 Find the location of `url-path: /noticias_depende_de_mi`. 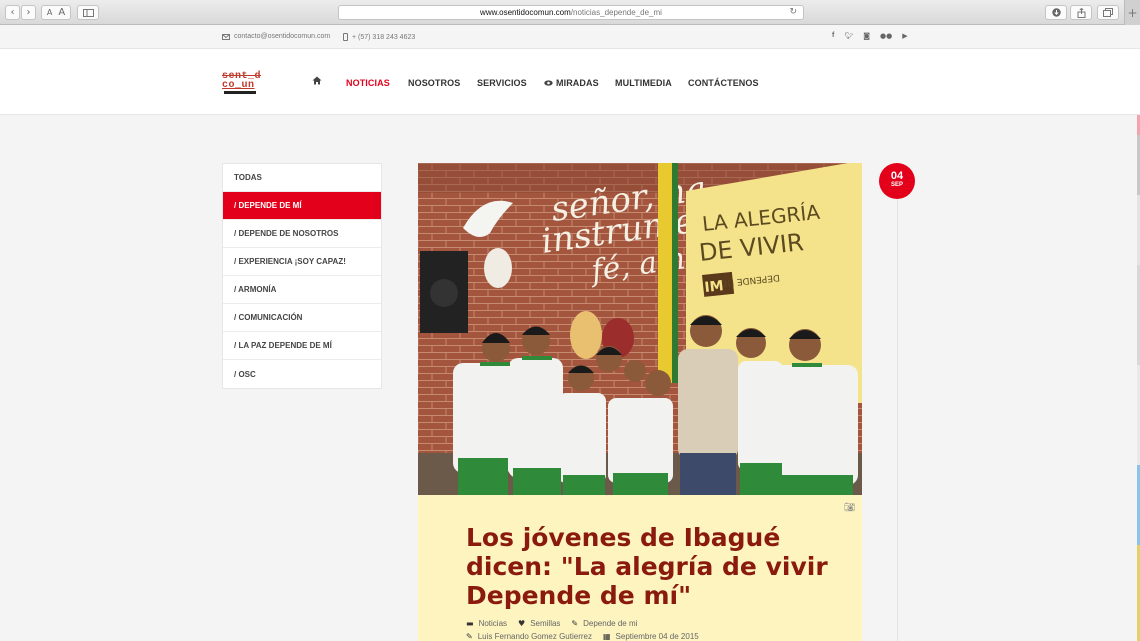

url-path: /noticias_depende_de_mi is located at coordinates (616, 12).